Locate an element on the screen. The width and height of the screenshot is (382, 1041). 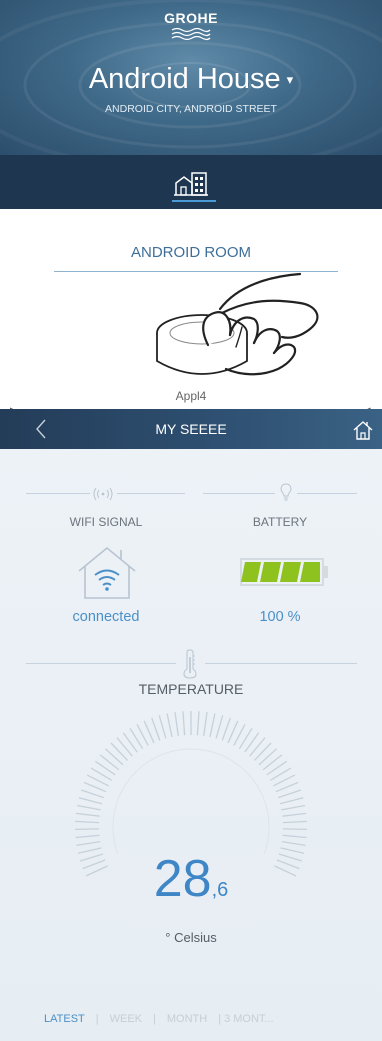
battery-label: BATTERY is located at coordinates (280, 522).